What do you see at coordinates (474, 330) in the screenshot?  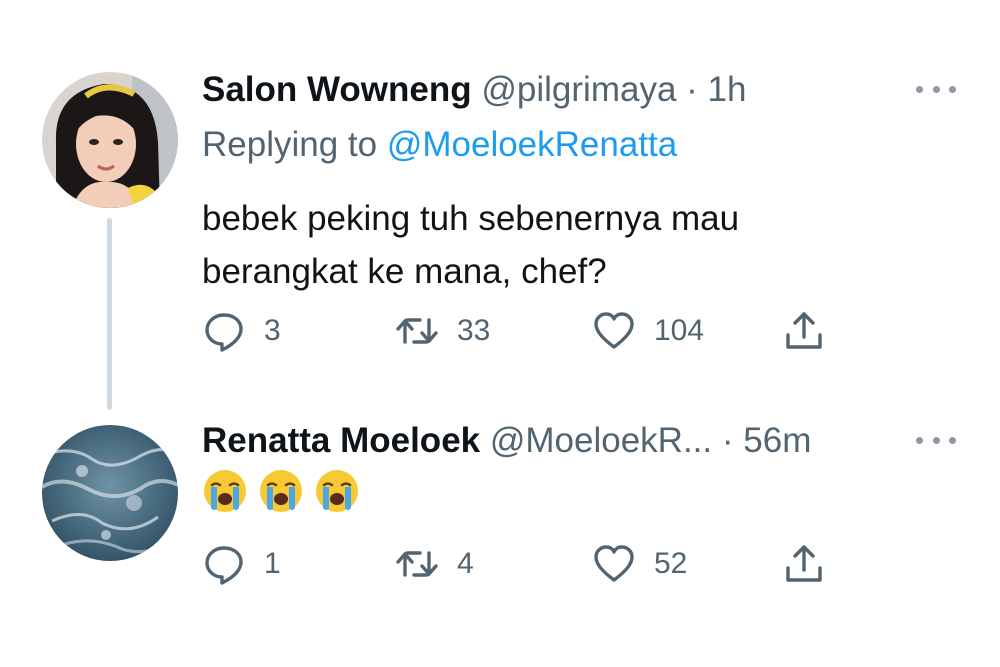 I see `retweet-count: 33` at bounding box center [474, 330].